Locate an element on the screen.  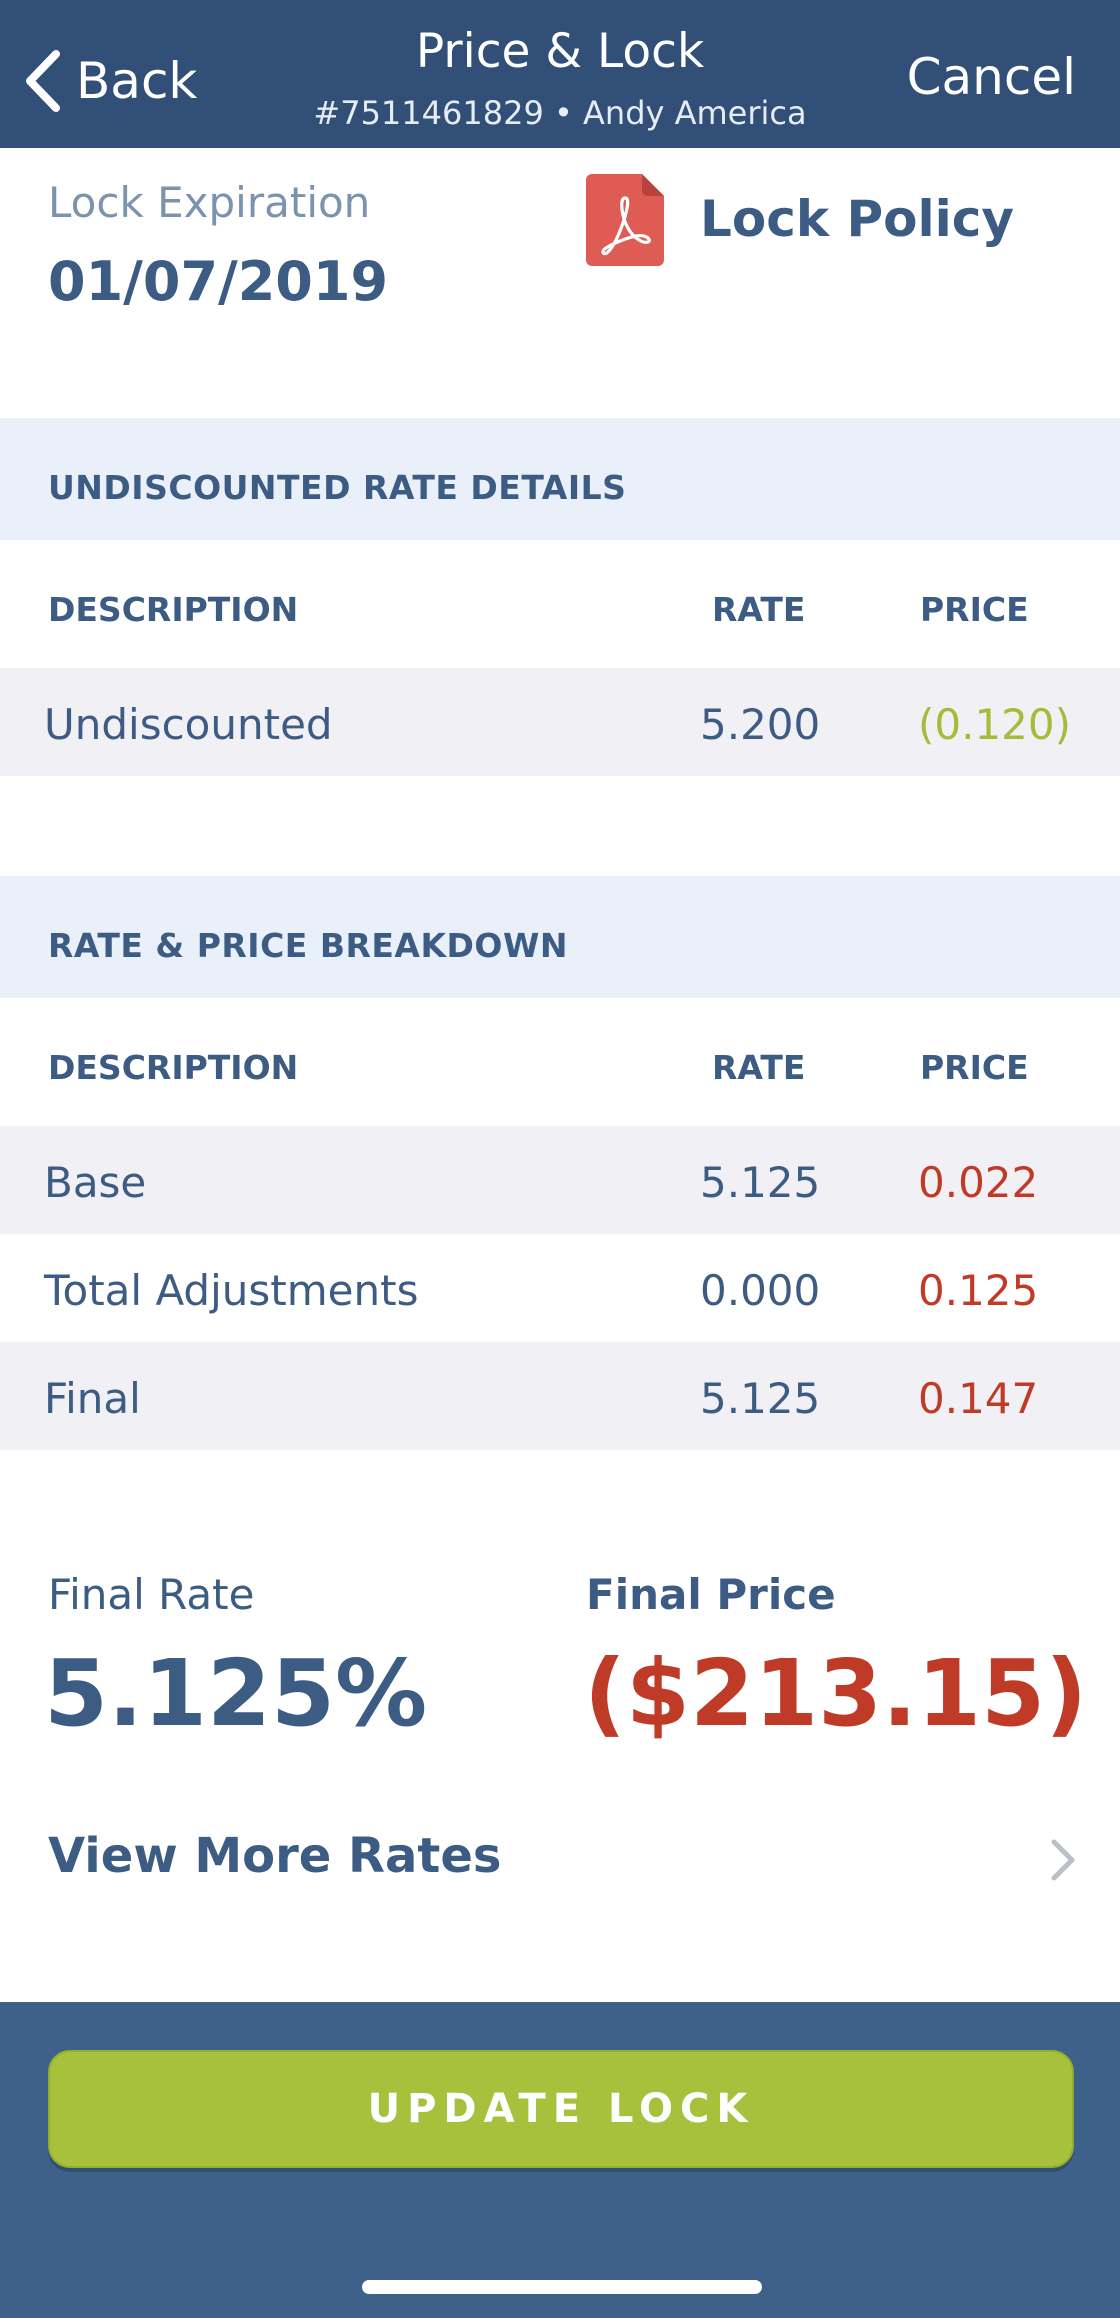
cancel-button: Cancel is located at coordinates (991, 77).